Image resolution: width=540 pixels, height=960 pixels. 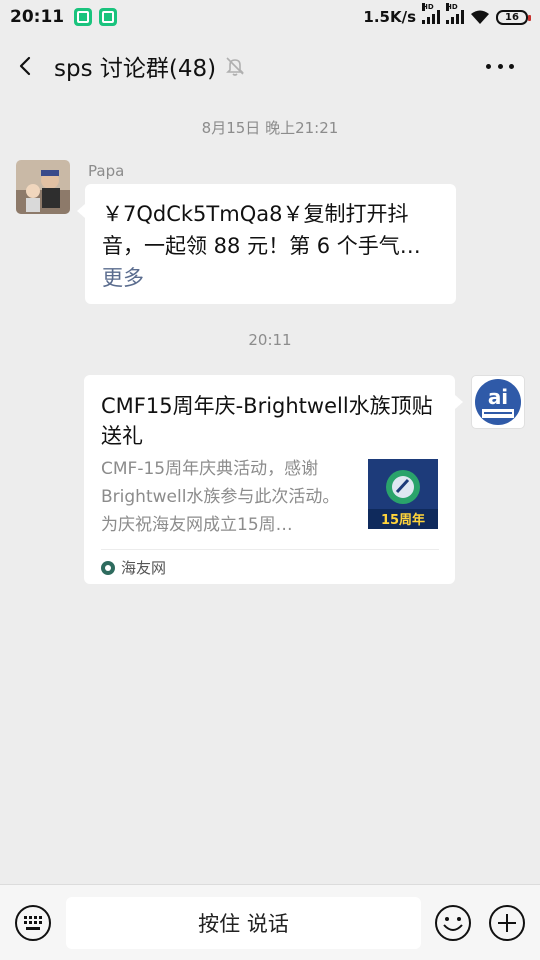 What do you see at coordinates (267, 421) in the screenshot?
I see `card-title: CMF15周年庆-Brightwell水族顶贴送礼` at bounding box center [267, 421].